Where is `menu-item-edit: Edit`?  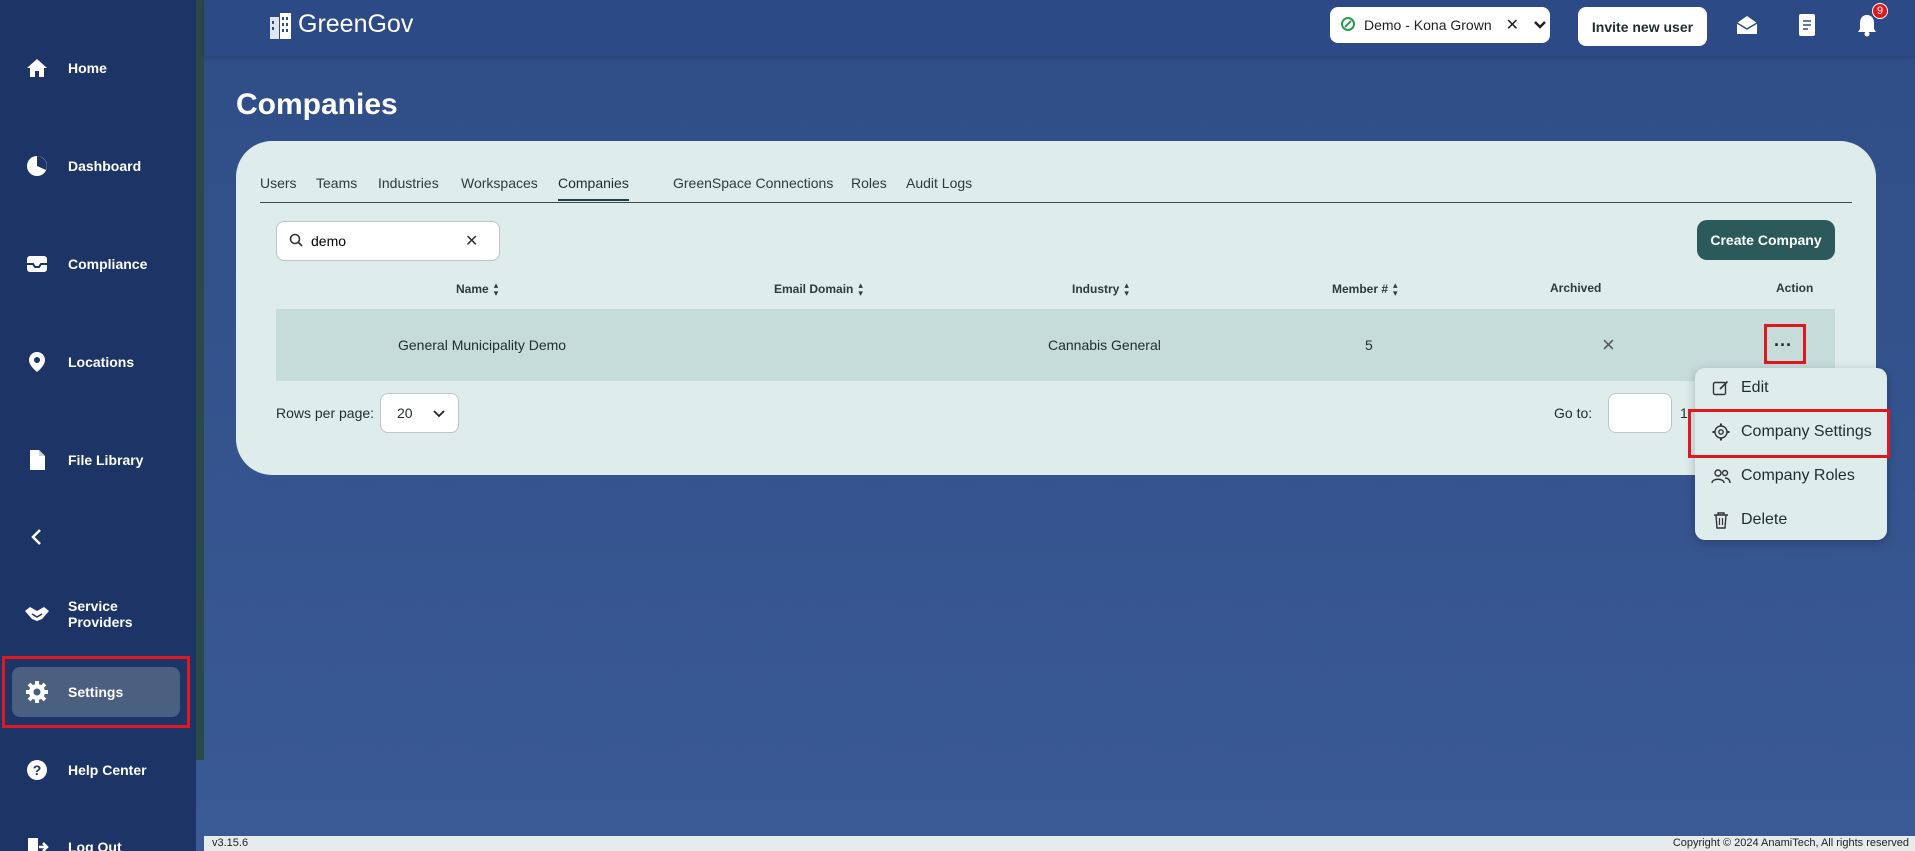
menu-item-edit: Edit is located at coordinates (1791, 388).